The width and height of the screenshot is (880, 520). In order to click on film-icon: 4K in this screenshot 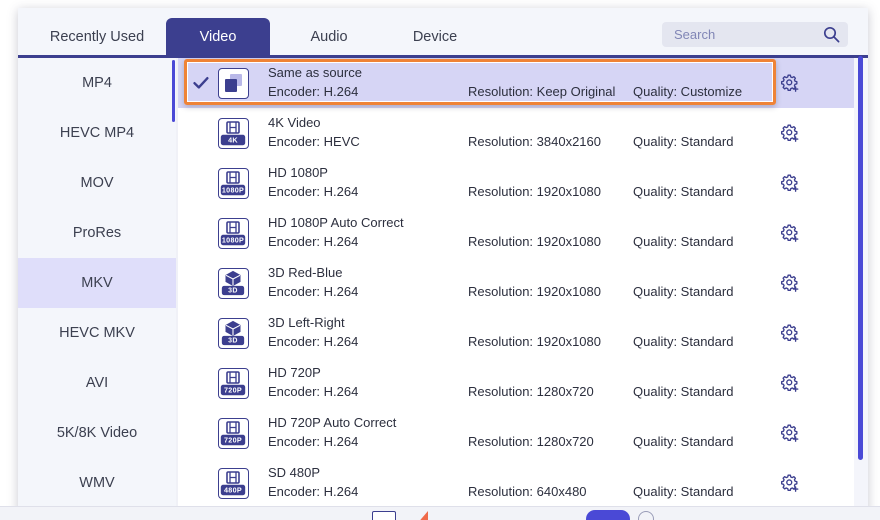, I will do `click(233, 133)`.